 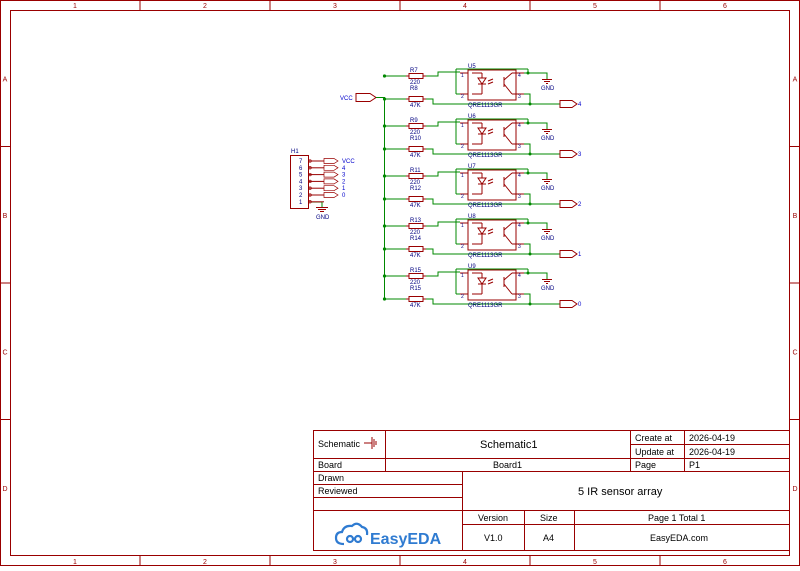 What do you see at coordinates (338, 491) in the screenshot?
I see `tb-reviewed-label: Reviewed` at bounding box center [338, 491].